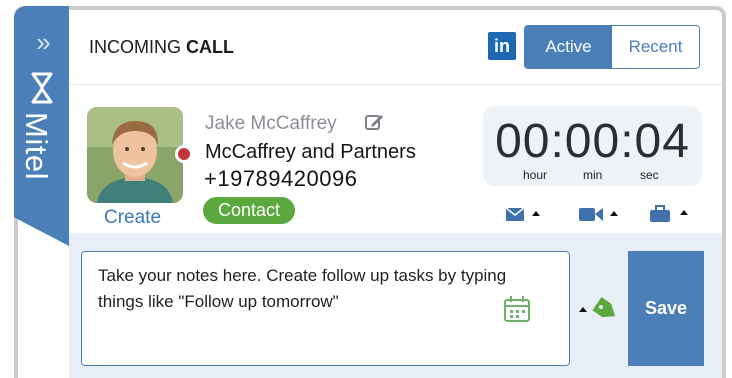 The image size is (732, 378). I want to click on expand-chevron-icon: », so click(41, 42).